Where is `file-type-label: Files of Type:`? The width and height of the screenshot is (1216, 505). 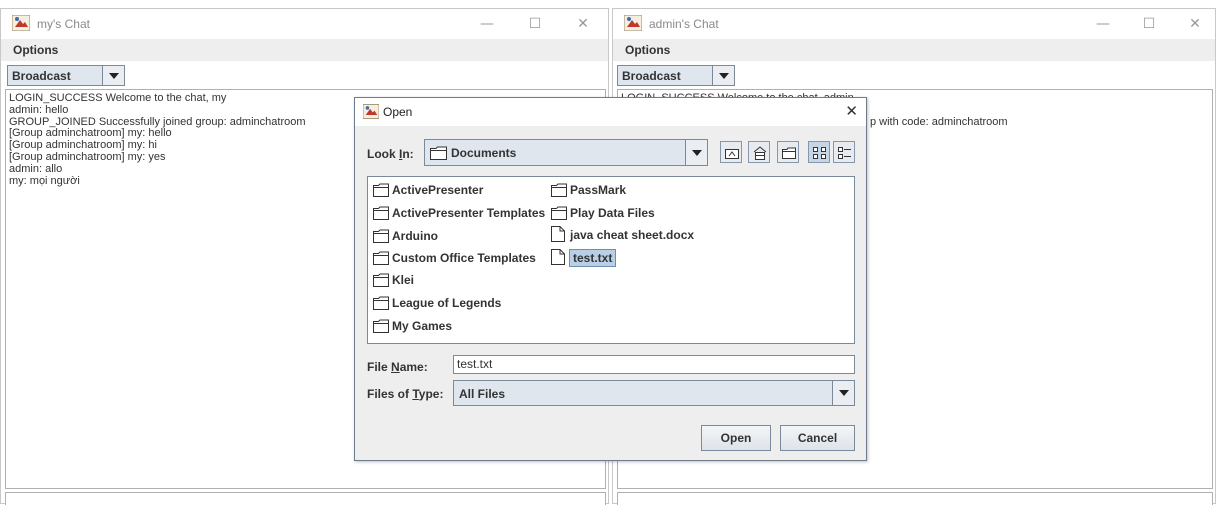 file-type-label: Files of Type: is located at coordinates (405, 394).